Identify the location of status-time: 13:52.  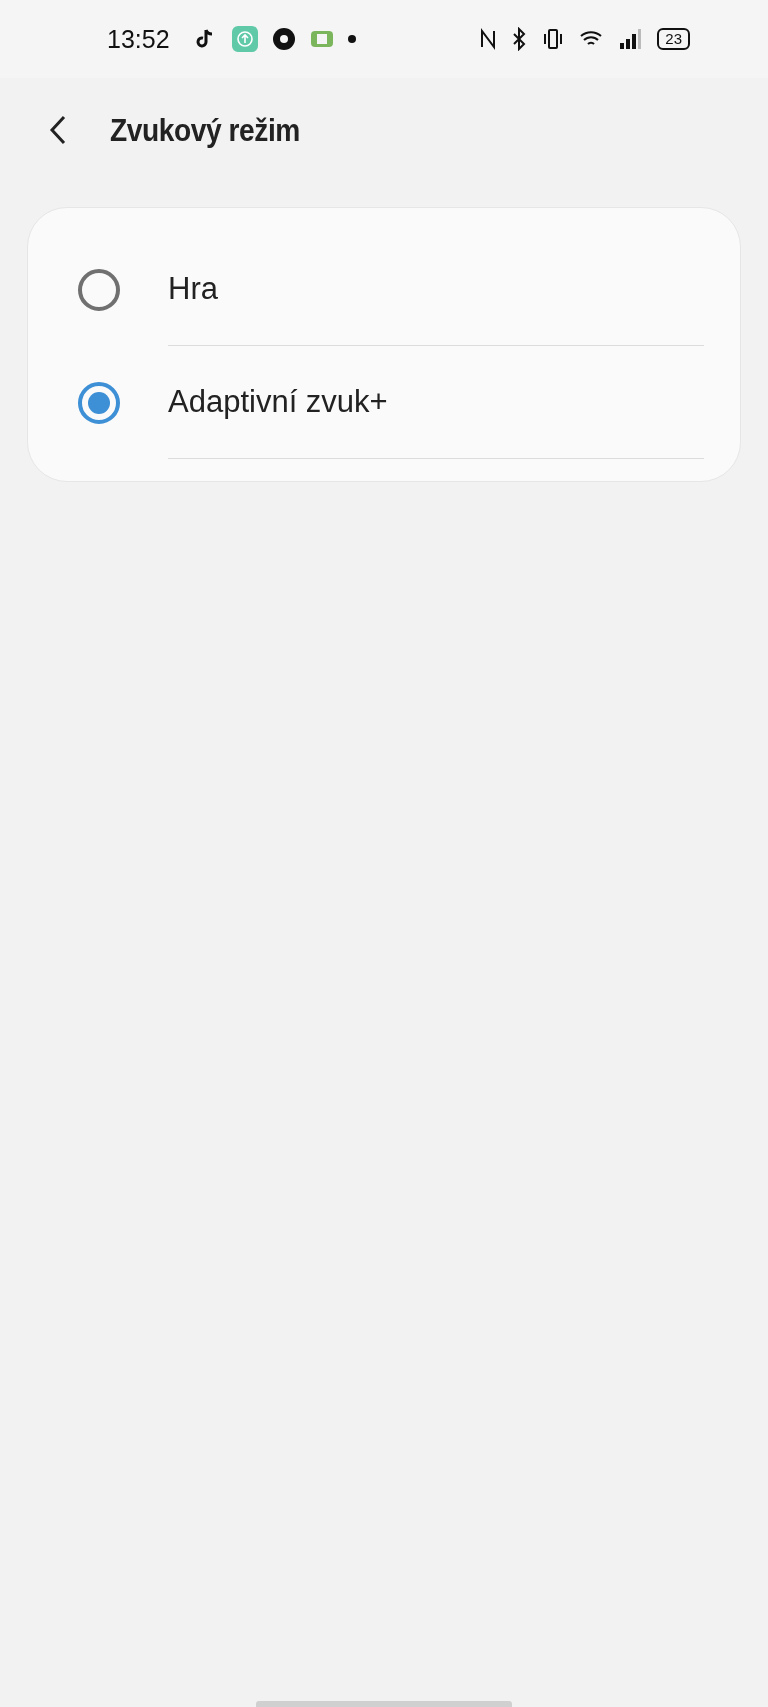
(138, 39).